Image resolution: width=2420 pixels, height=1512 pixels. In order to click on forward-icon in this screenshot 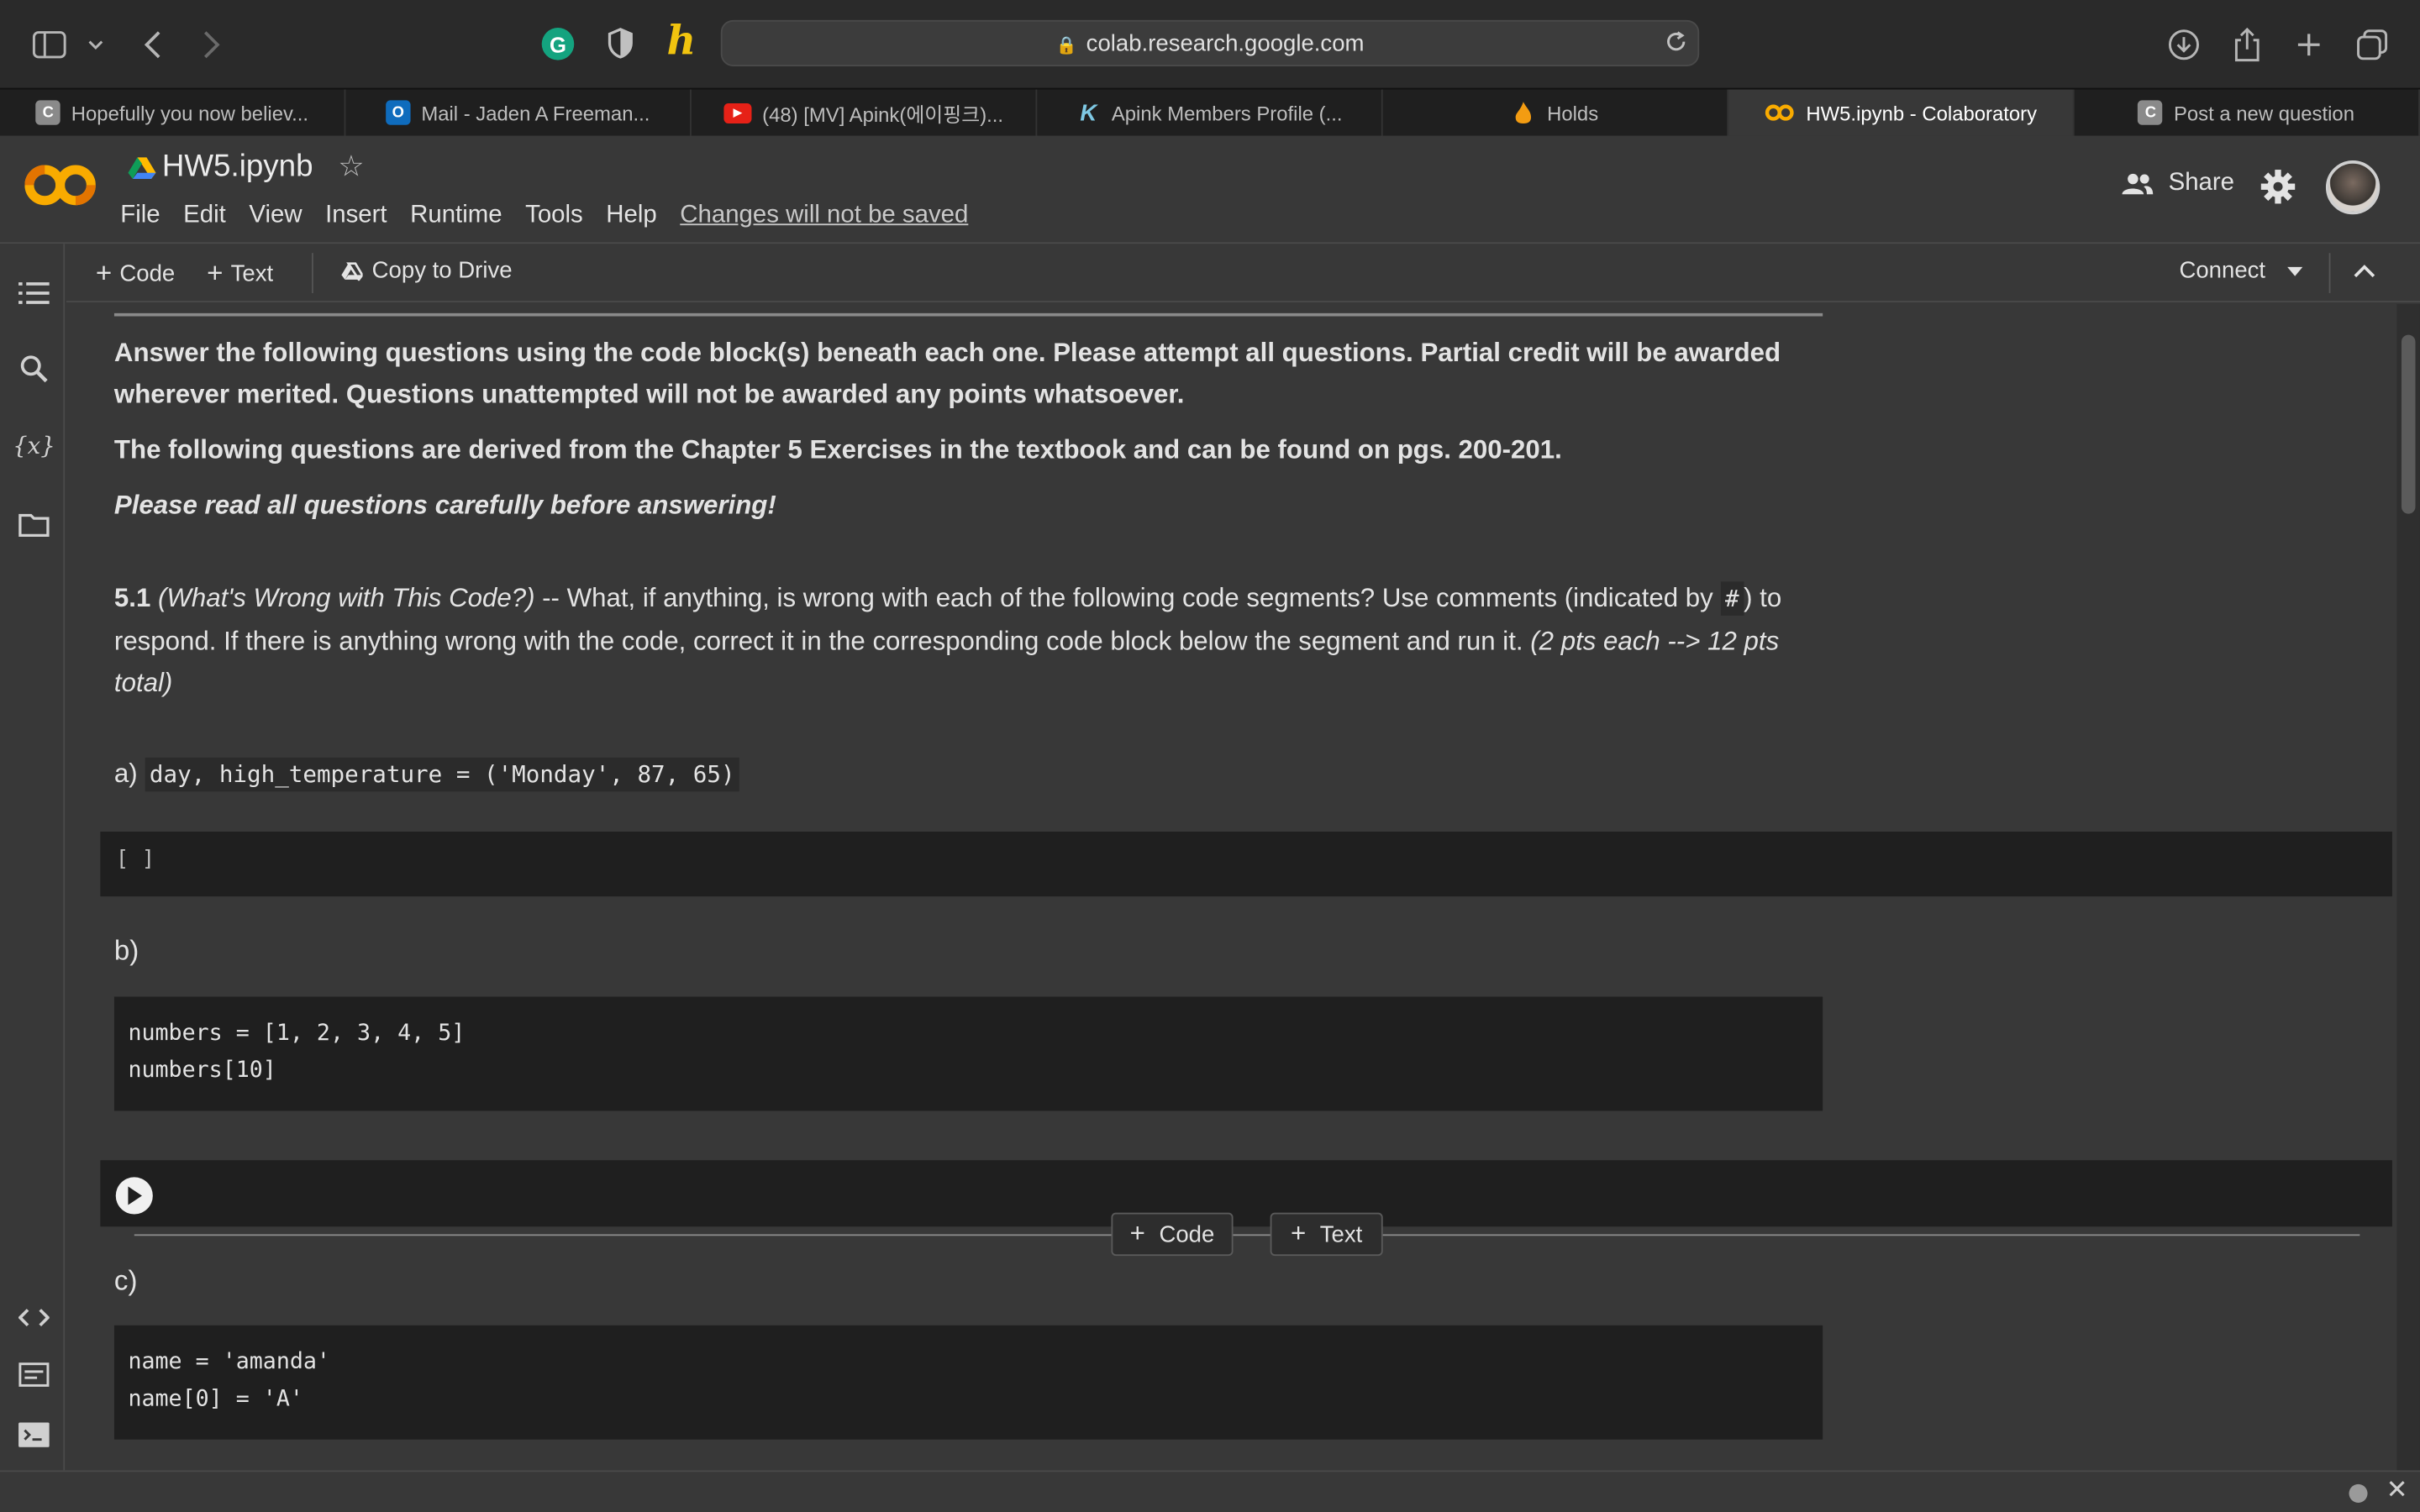, I will do `click(211, 44)`.